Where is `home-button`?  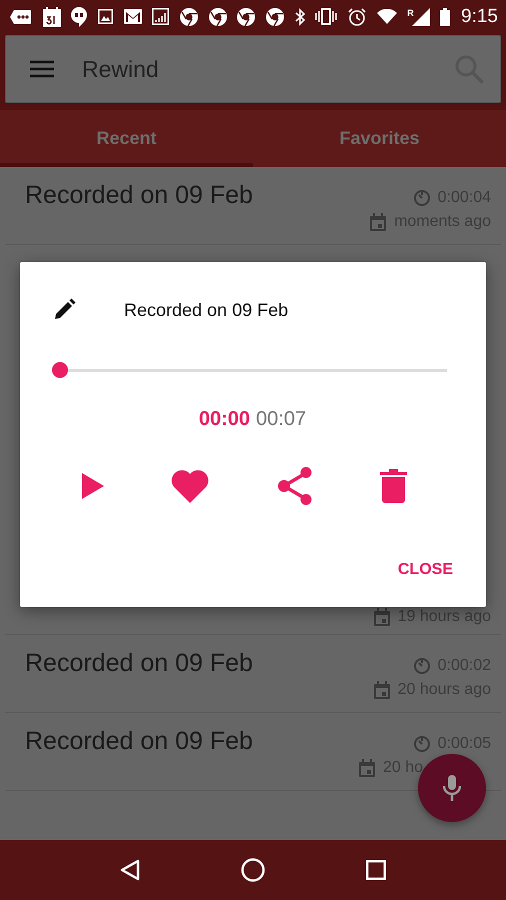
home-button is located at coordinates (252, 870).